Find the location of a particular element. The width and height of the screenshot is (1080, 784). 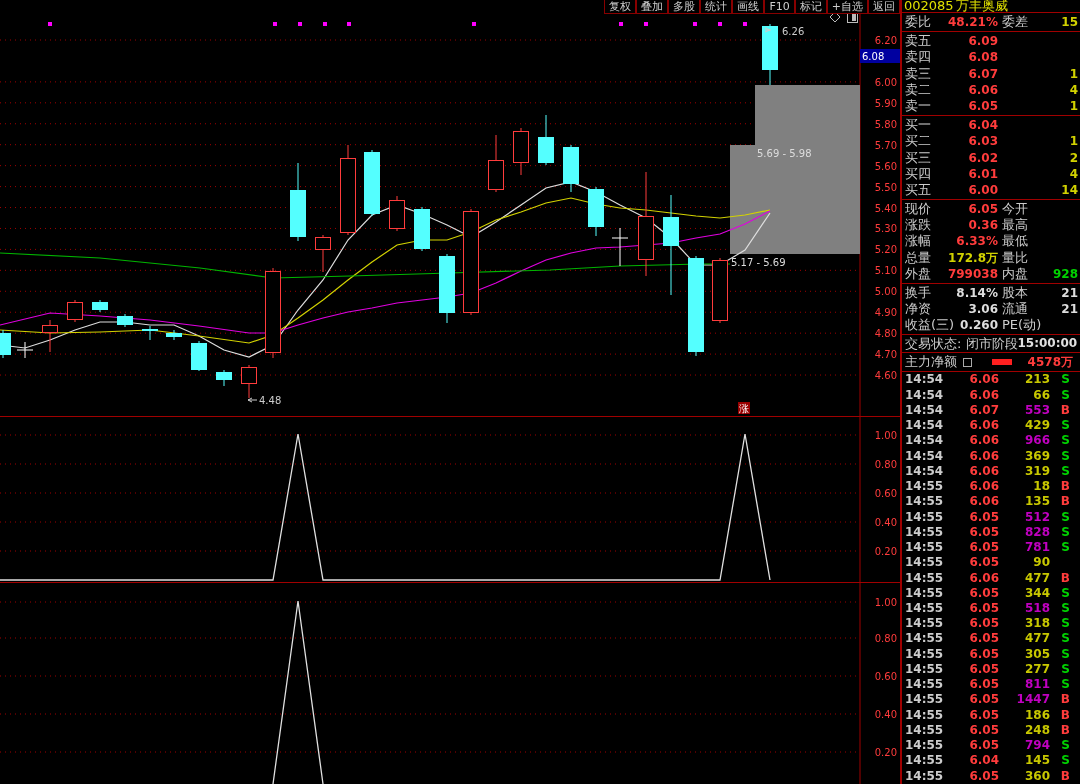

axis-label: 1.00 is located at coordinates (885, 602).